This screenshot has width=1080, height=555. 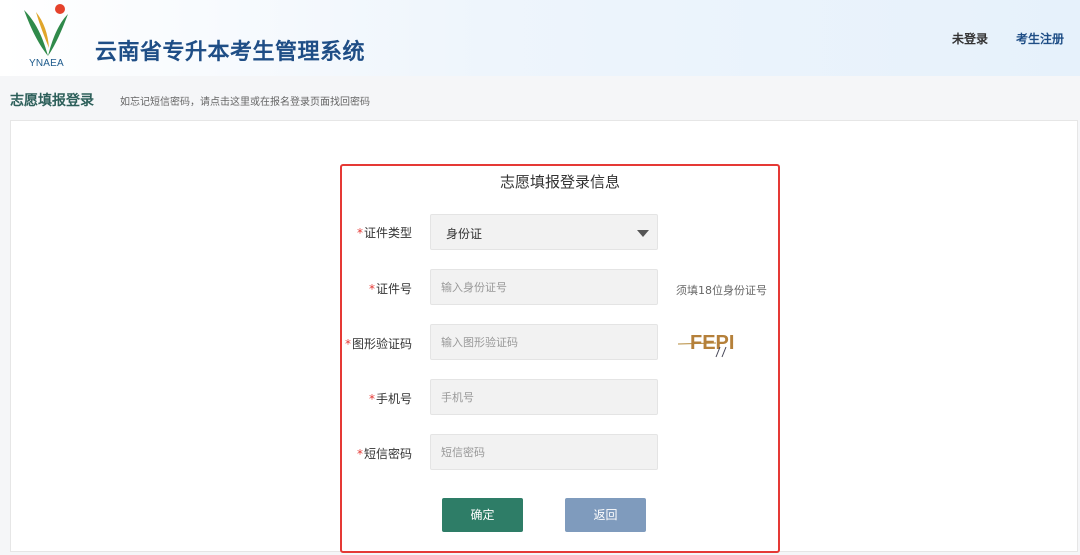 I want to click on id-type-select: 身份证, so click(x=544, y=232).